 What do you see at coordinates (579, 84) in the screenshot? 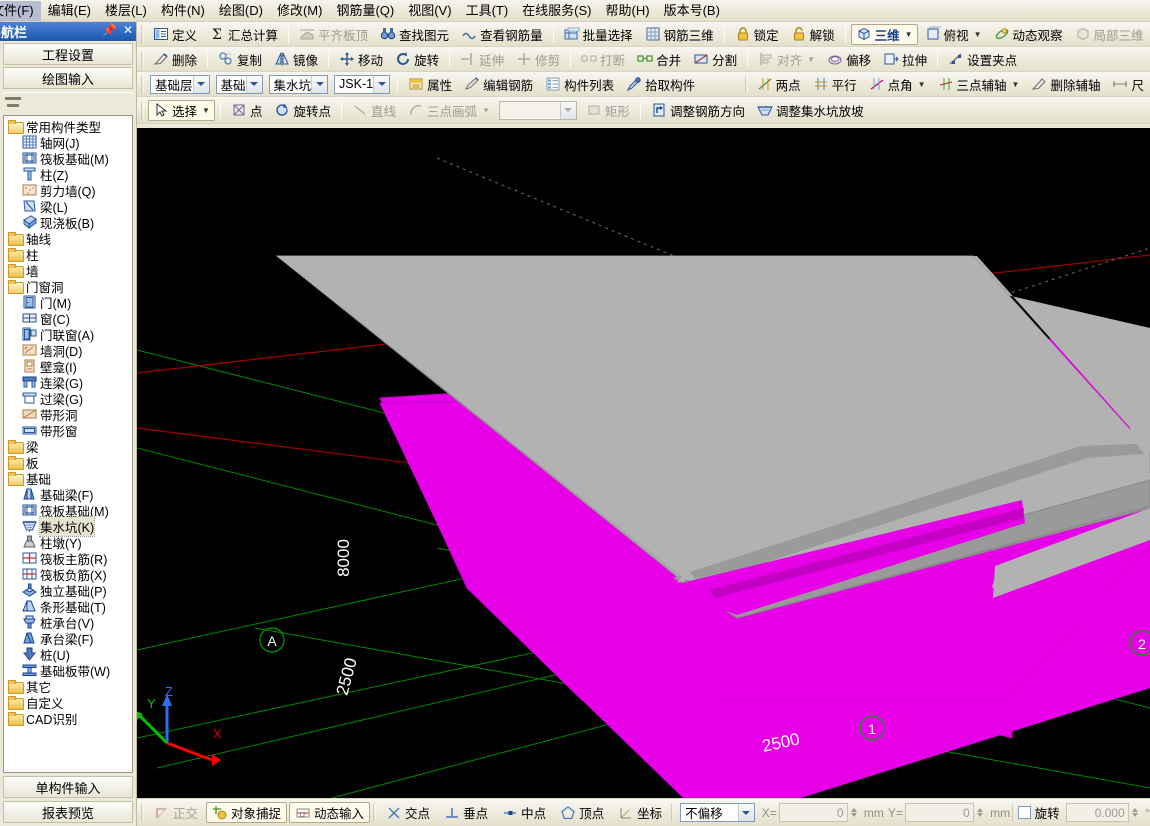
I see `component-list-button: 构件列表` at bounding box center [579, 84].